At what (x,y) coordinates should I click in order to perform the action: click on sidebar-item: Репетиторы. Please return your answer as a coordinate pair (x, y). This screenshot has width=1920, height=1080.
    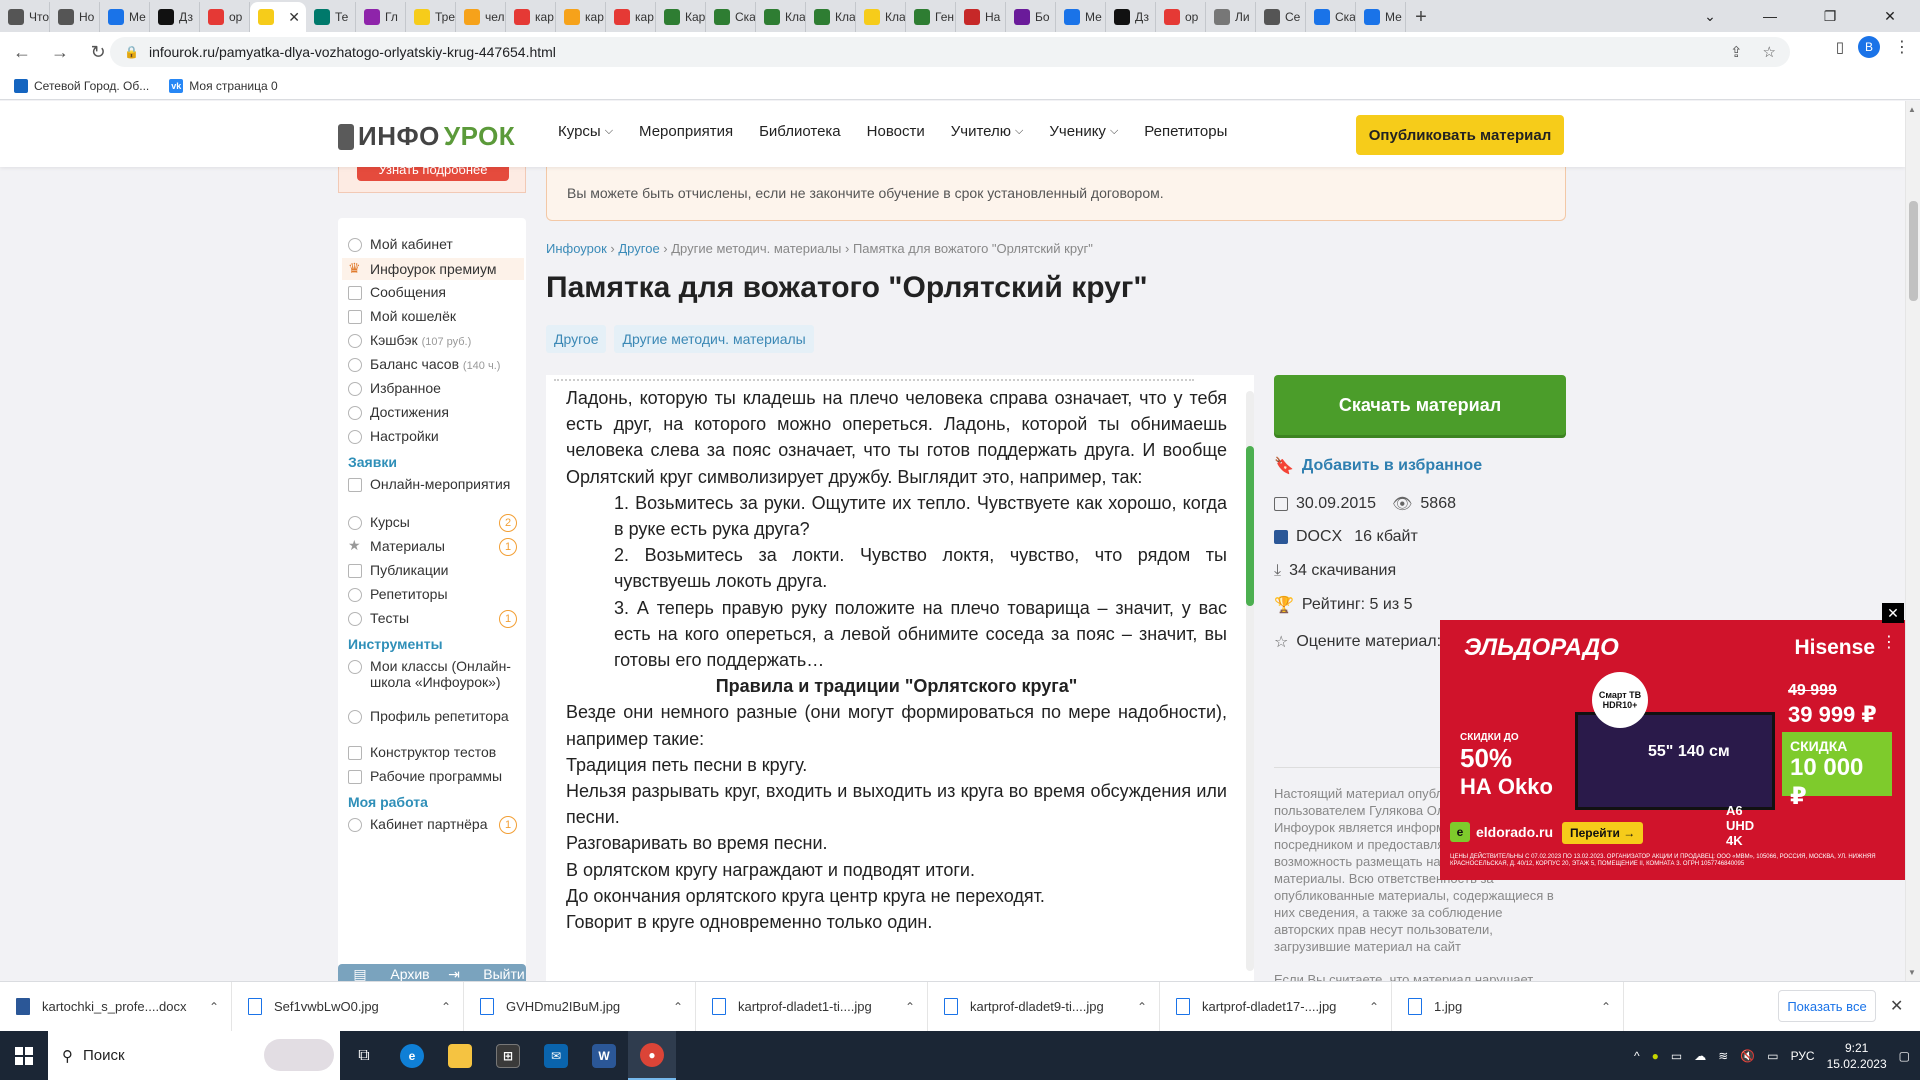
    Looking at the image, I should click on (435, 594).